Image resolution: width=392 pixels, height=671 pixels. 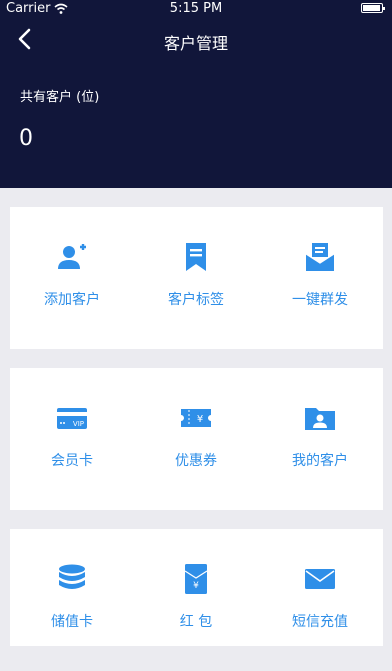 What do you see at coordinates (196, 461) in the screenshot?
I see `coupon-label: 优惠券` at bounding box center [196, 461].